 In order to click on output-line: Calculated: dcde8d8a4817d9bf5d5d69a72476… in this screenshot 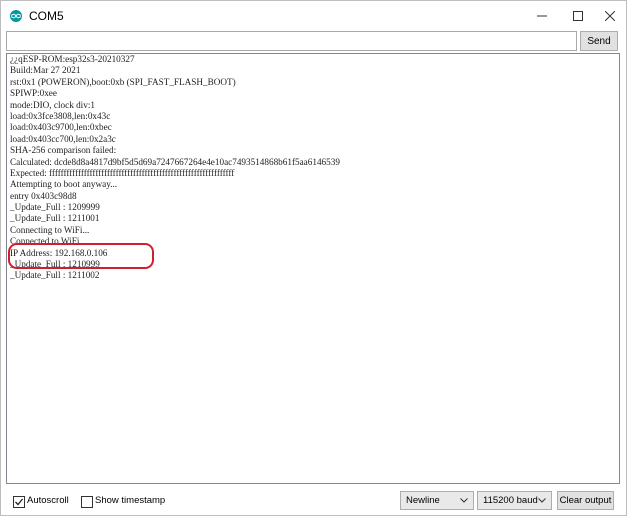, I will do `click(175, 161)`.